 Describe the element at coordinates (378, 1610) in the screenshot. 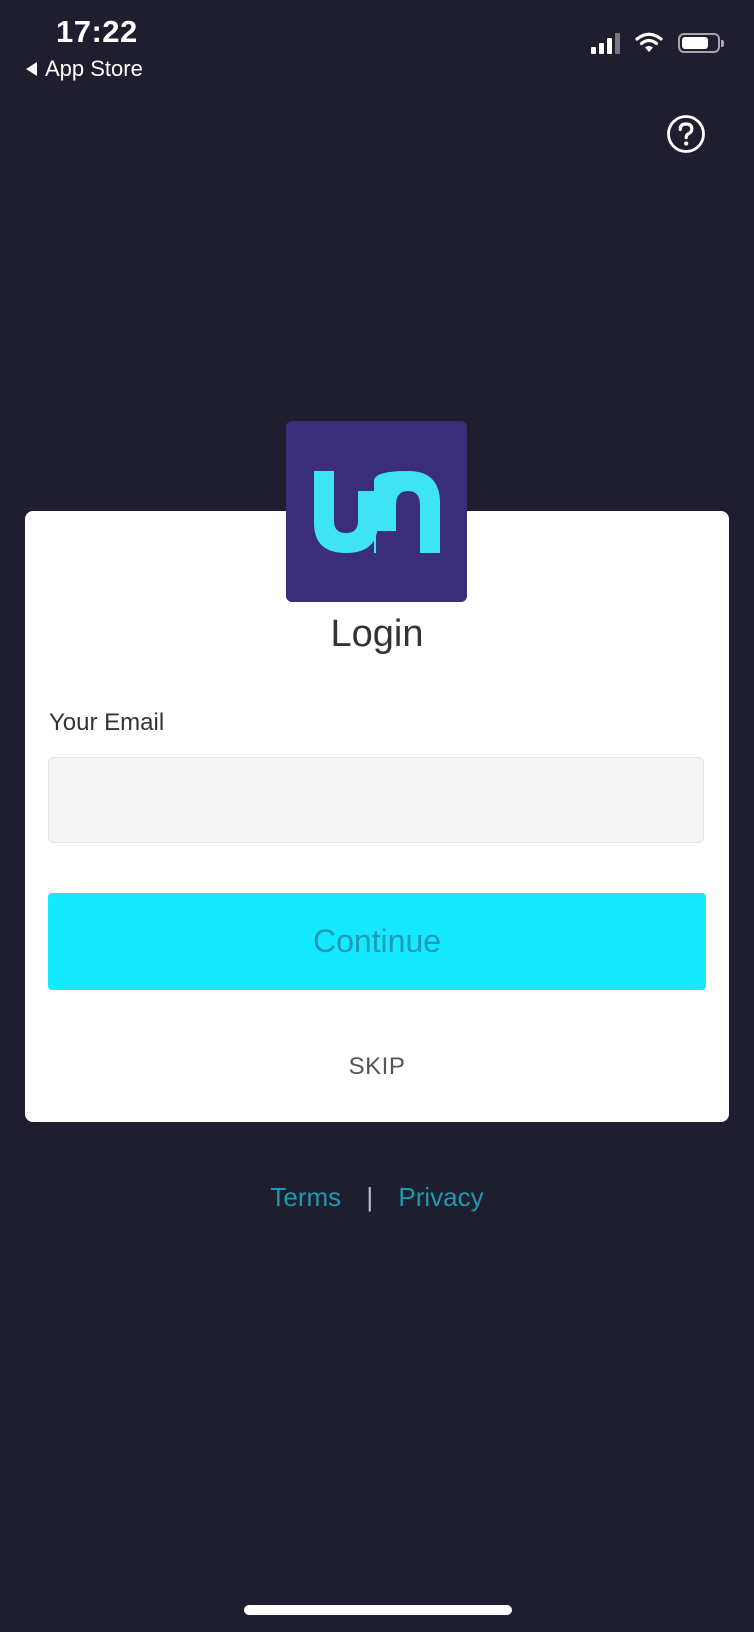

I see `home-indicator` at that location.